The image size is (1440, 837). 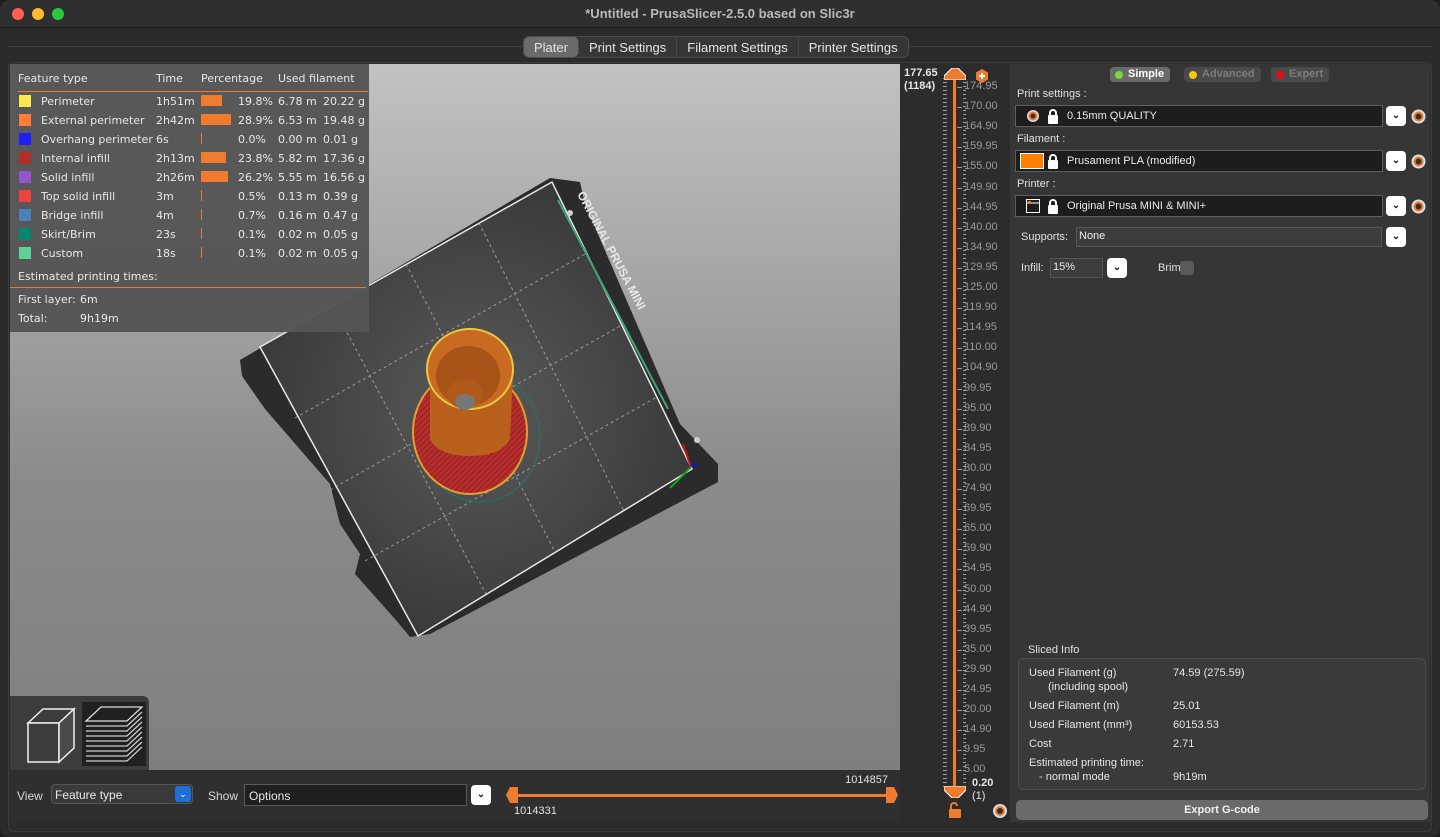 I want to click on view-select: Feature type ⌄, so click(x=122, y=794).